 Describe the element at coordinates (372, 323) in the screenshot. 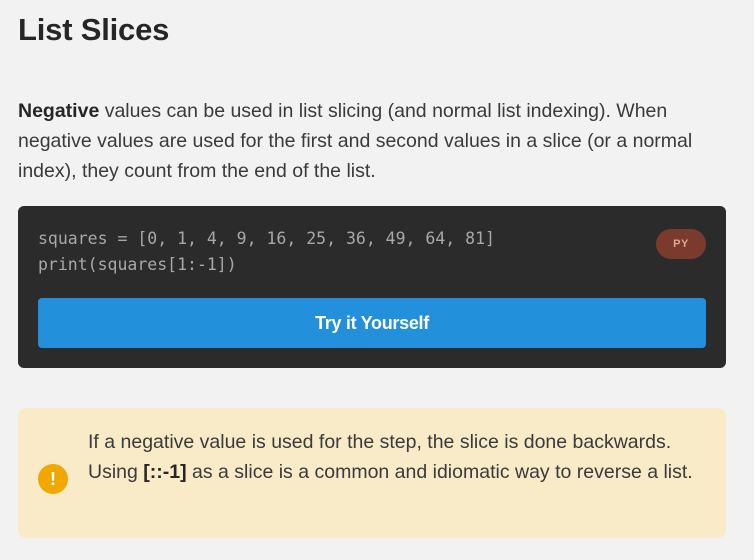

I see `try-it-yourself-button: Try it Yourself` at that location.